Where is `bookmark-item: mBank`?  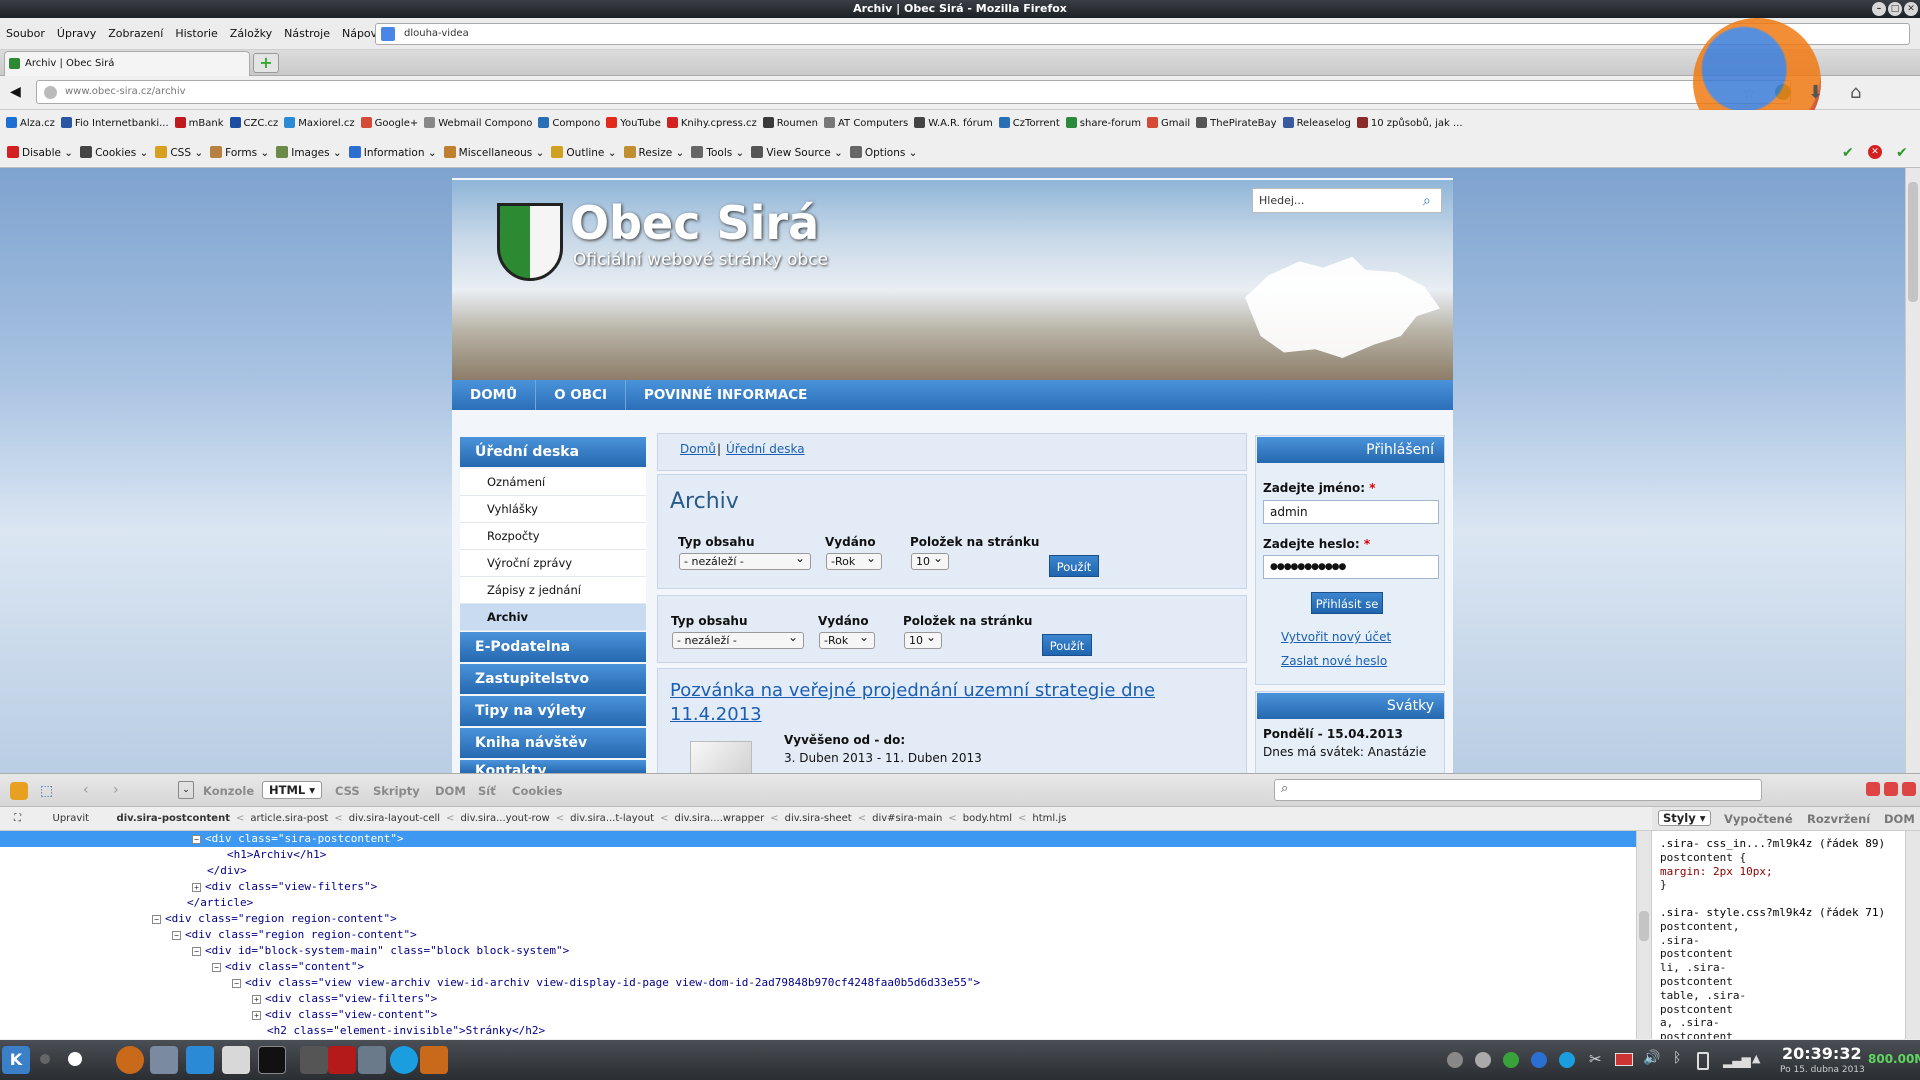 bookmark-item: mBank is located at coordinates (199, 124).